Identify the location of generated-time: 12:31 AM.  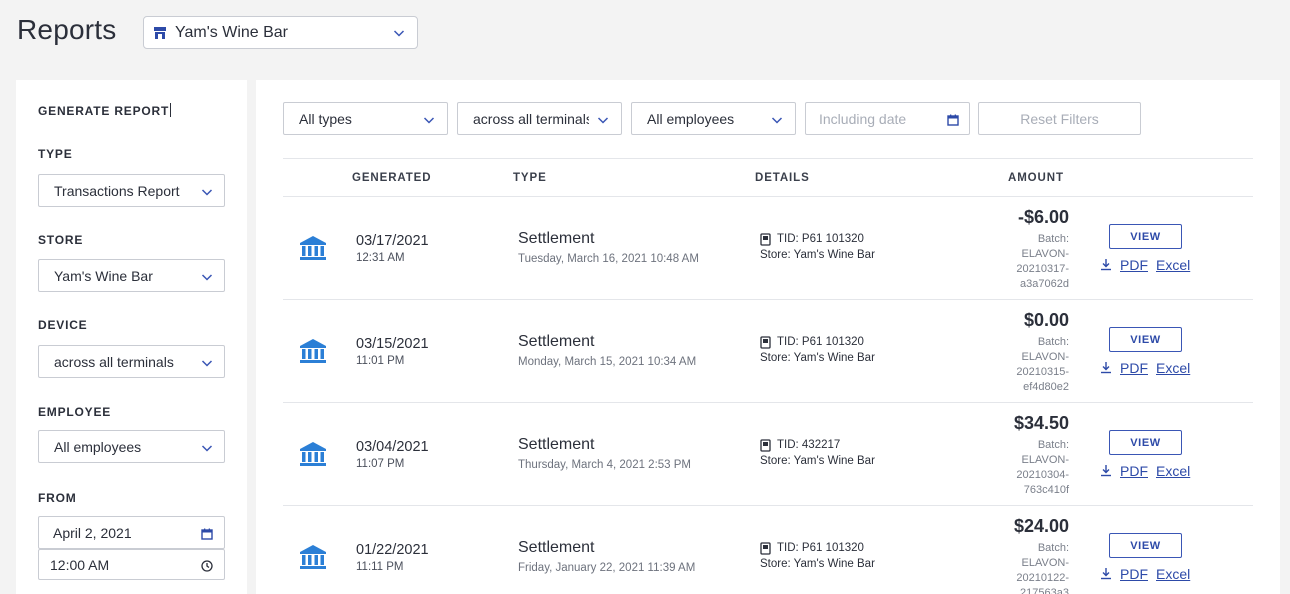
(380, 258).